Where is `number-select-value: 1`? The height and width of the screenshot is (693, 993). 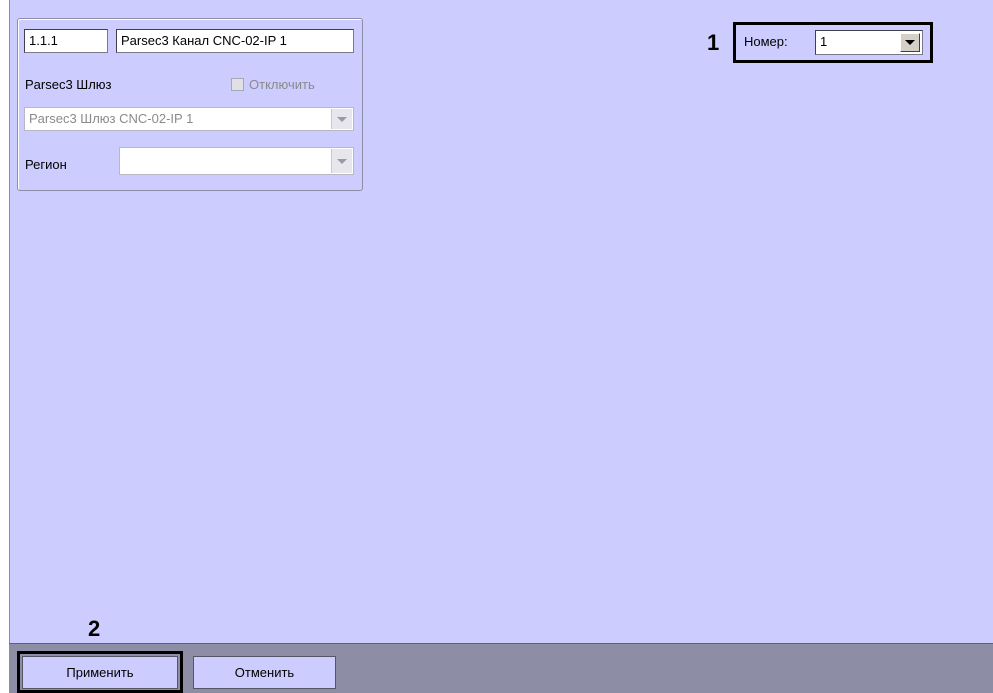
number-select-value: 1 is located at coordinates (824, 41).